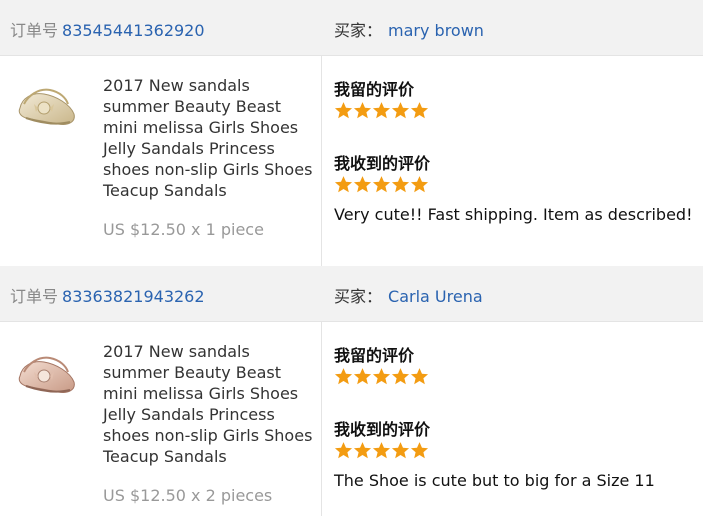 This screenshot has width=703, height=516. Describe the element at coordinates (47, 375) in the screenshot. I see `pink-sandal-thumbnail` at that location.